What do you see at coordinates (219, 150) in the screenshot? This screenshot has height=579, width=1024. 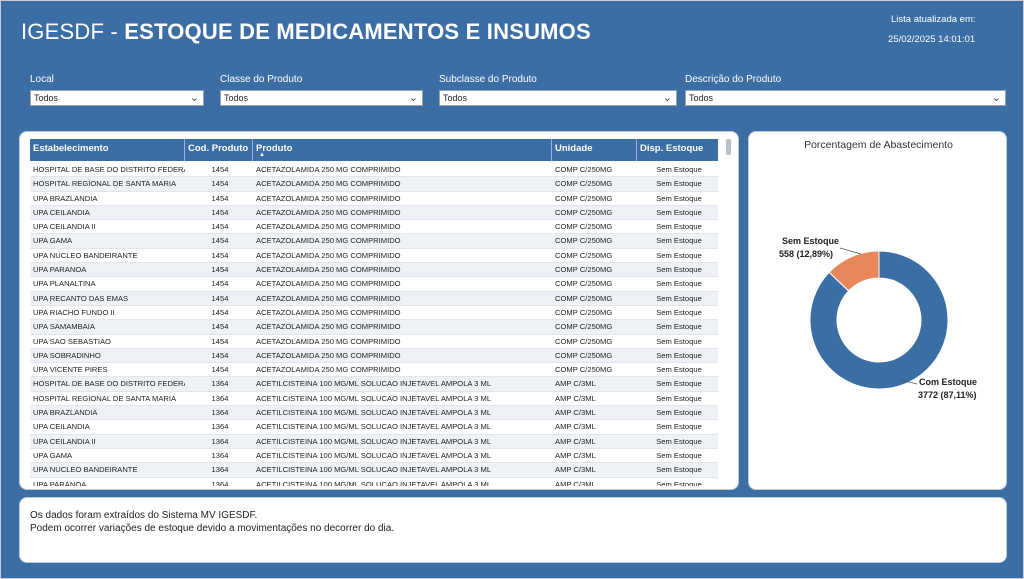 I see `col-header-cod-produto: Cod. Produto` at bounding box center [219, 150].